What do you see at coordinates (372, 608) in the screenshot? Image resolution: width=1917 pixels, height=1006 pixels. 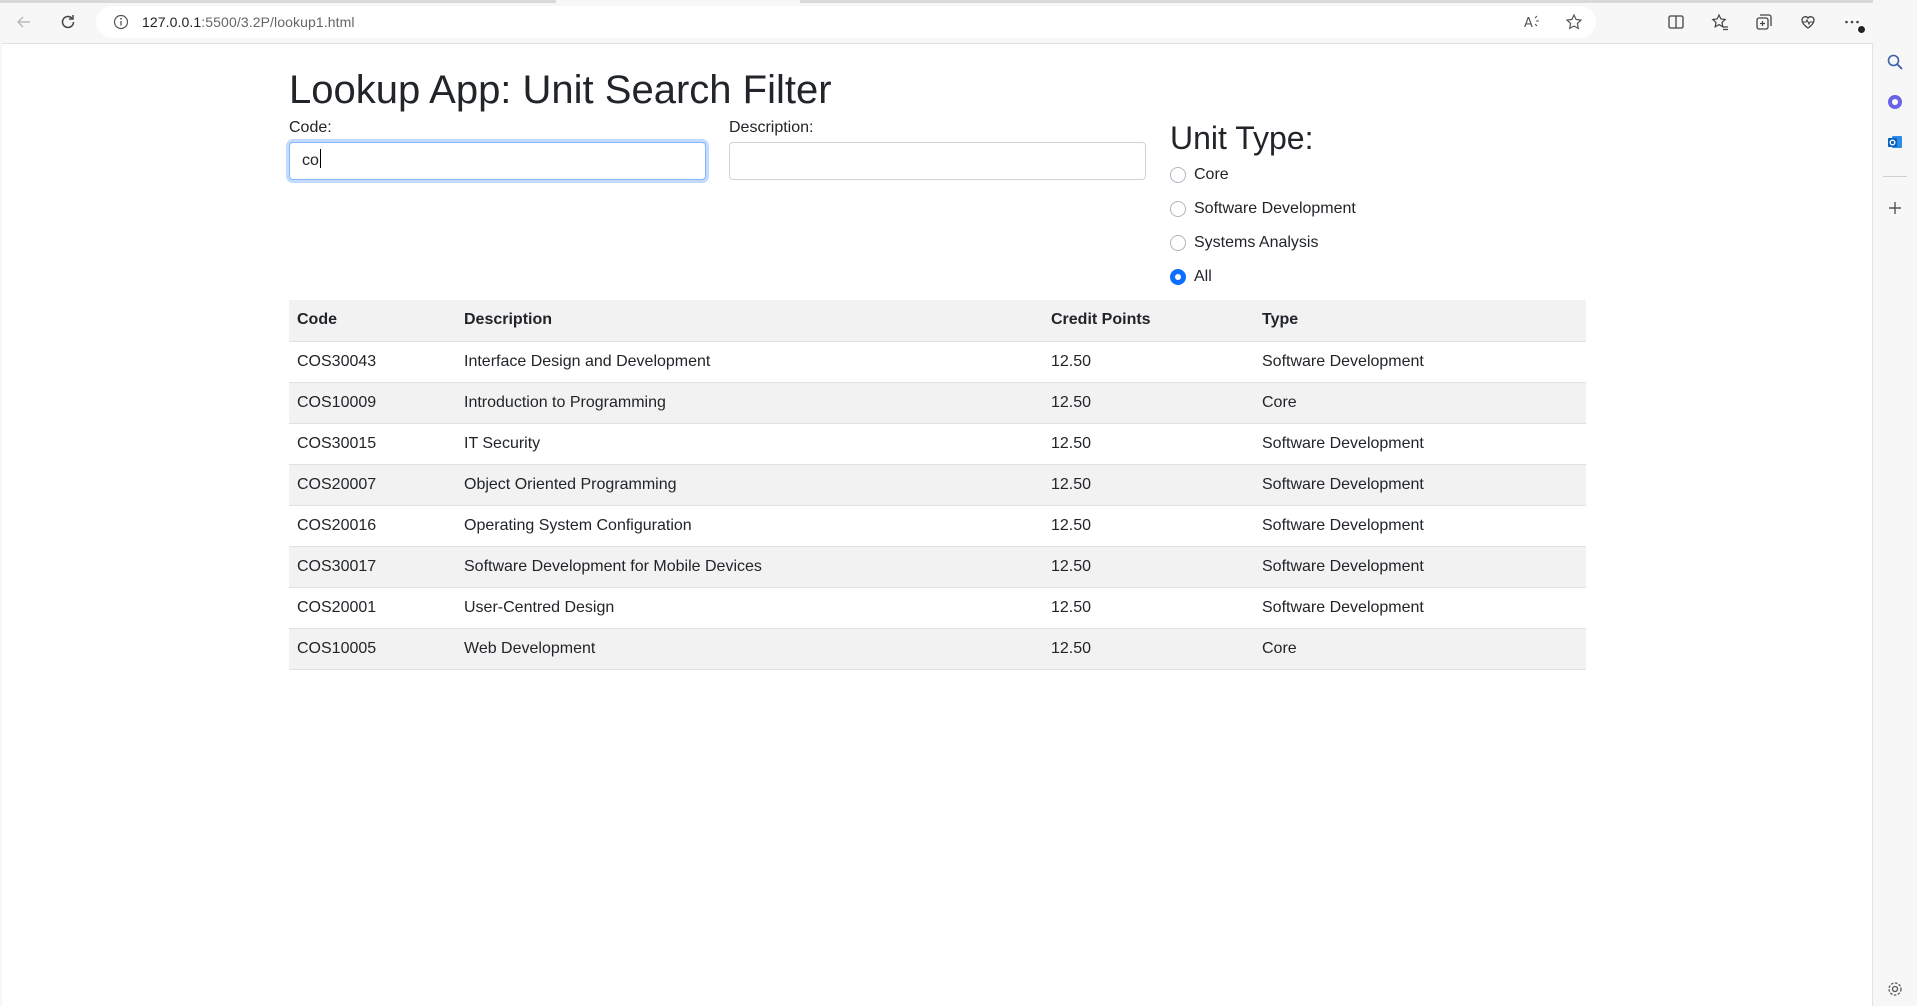 I see `cell-code: COS20001` at bounding box center [372, 608].